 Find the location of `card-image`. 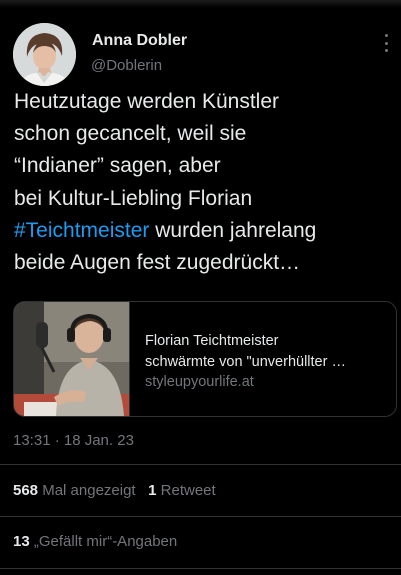

card-image is located at coordinates (72, 359).